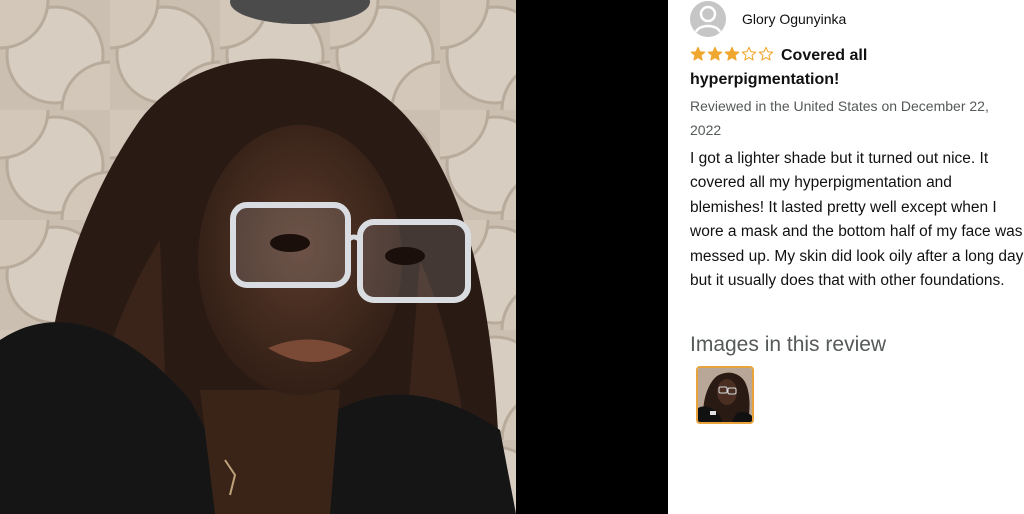 Image resolution: width=1024 pixels, height=514 pixels. Describe the element at coordinates (794, 19) in the screenshot. I see `reviewer-name: Glory Ogunyinka` at that location.